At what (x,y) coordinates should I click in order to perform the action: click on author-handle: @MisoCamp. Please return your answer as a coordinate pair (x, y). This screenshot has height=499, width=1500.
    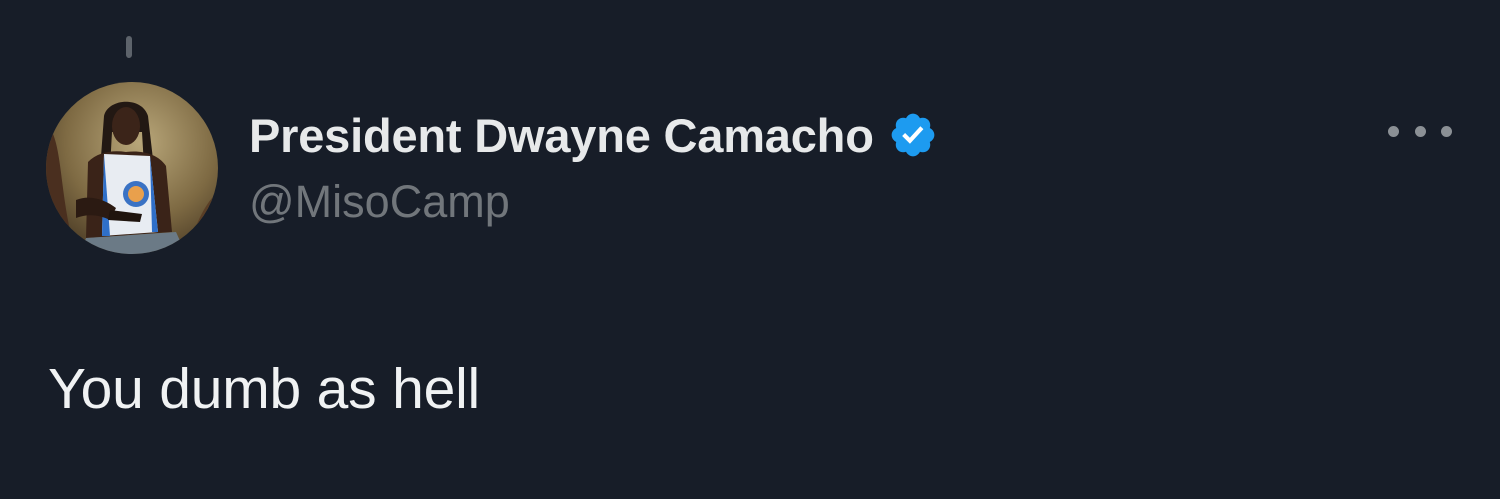
    Looking at the image, I should click on (379, 202).